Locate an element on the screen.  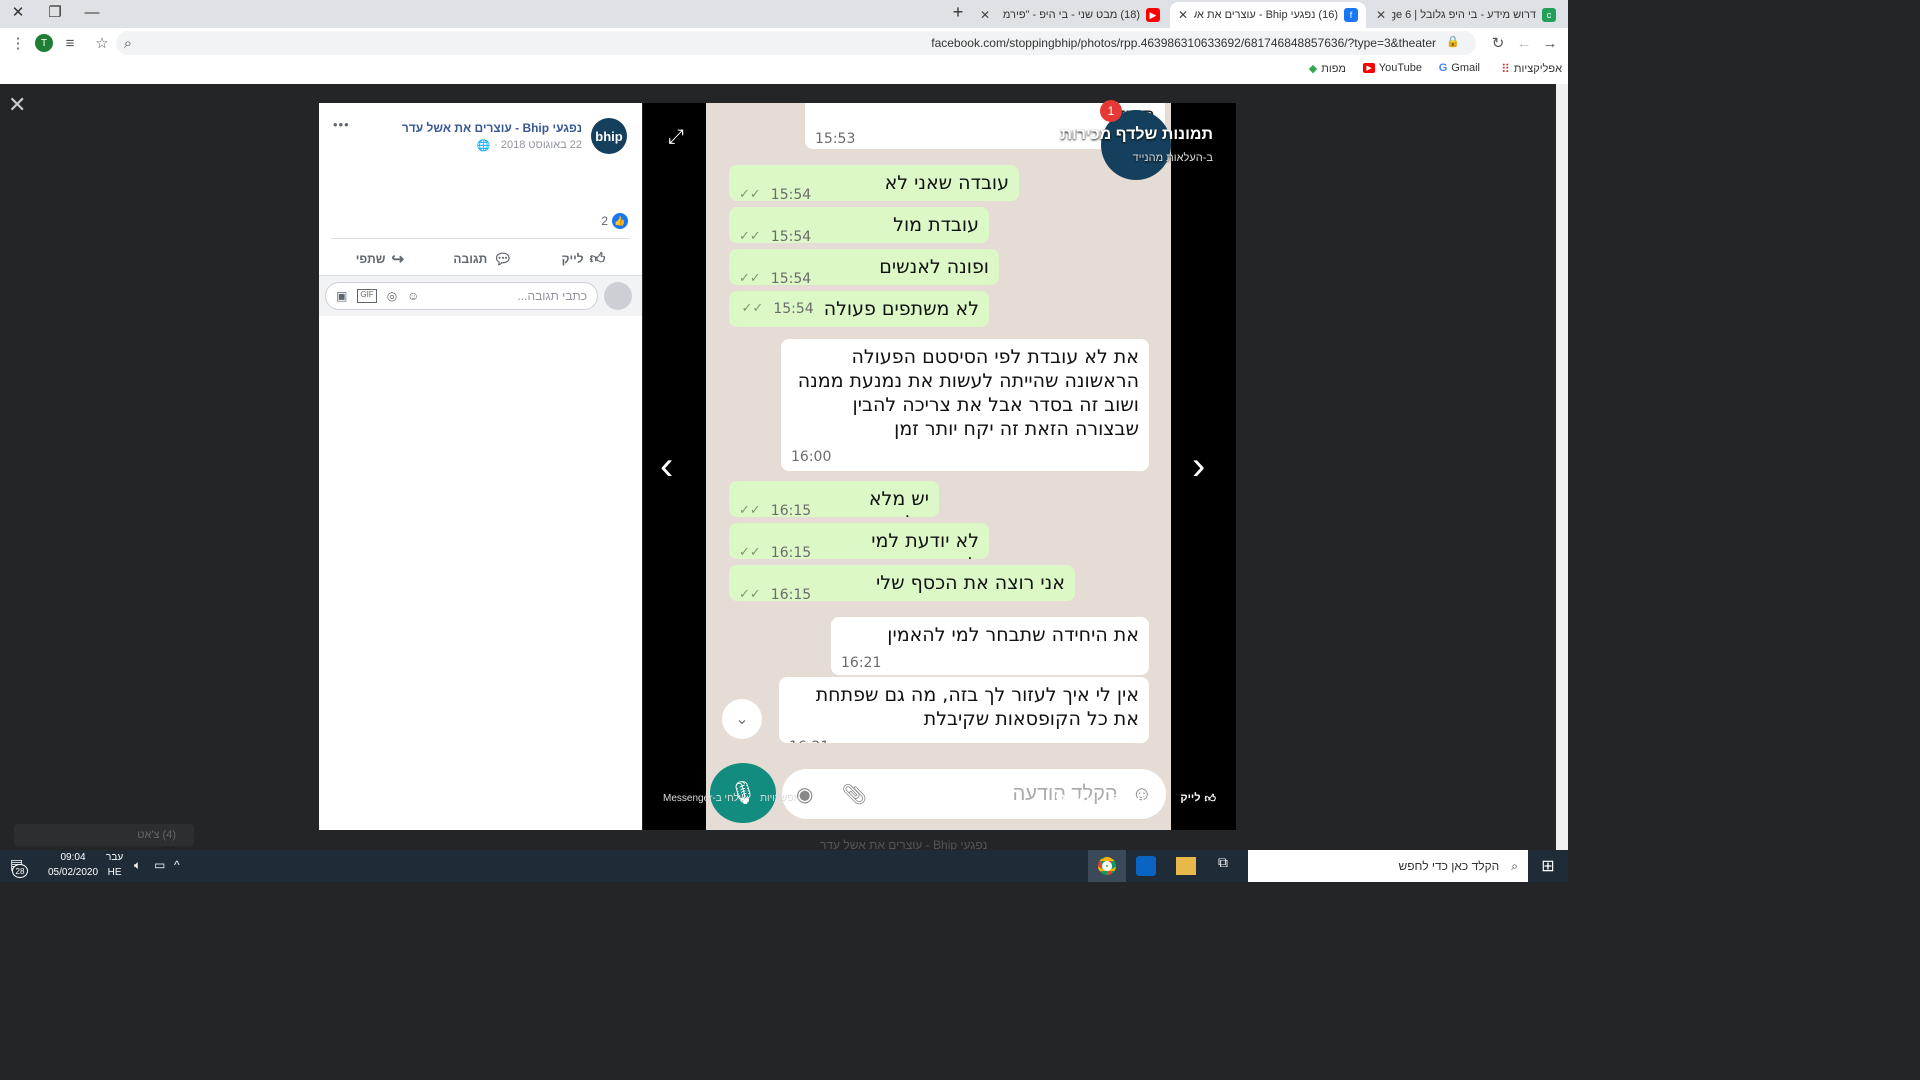
photo-footer-left: אפשרויות שלחי ב-Messenger is located at coordinates (731, 798).